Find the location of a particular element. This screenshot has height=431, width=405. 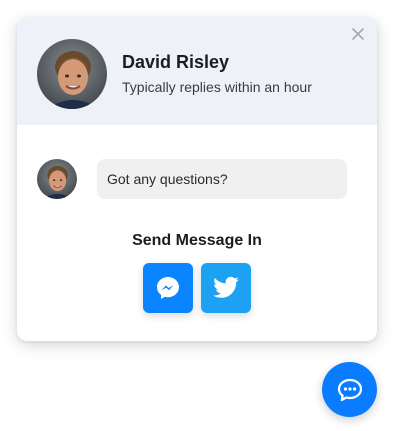

message-avatar is located at coordinates (57, 179).